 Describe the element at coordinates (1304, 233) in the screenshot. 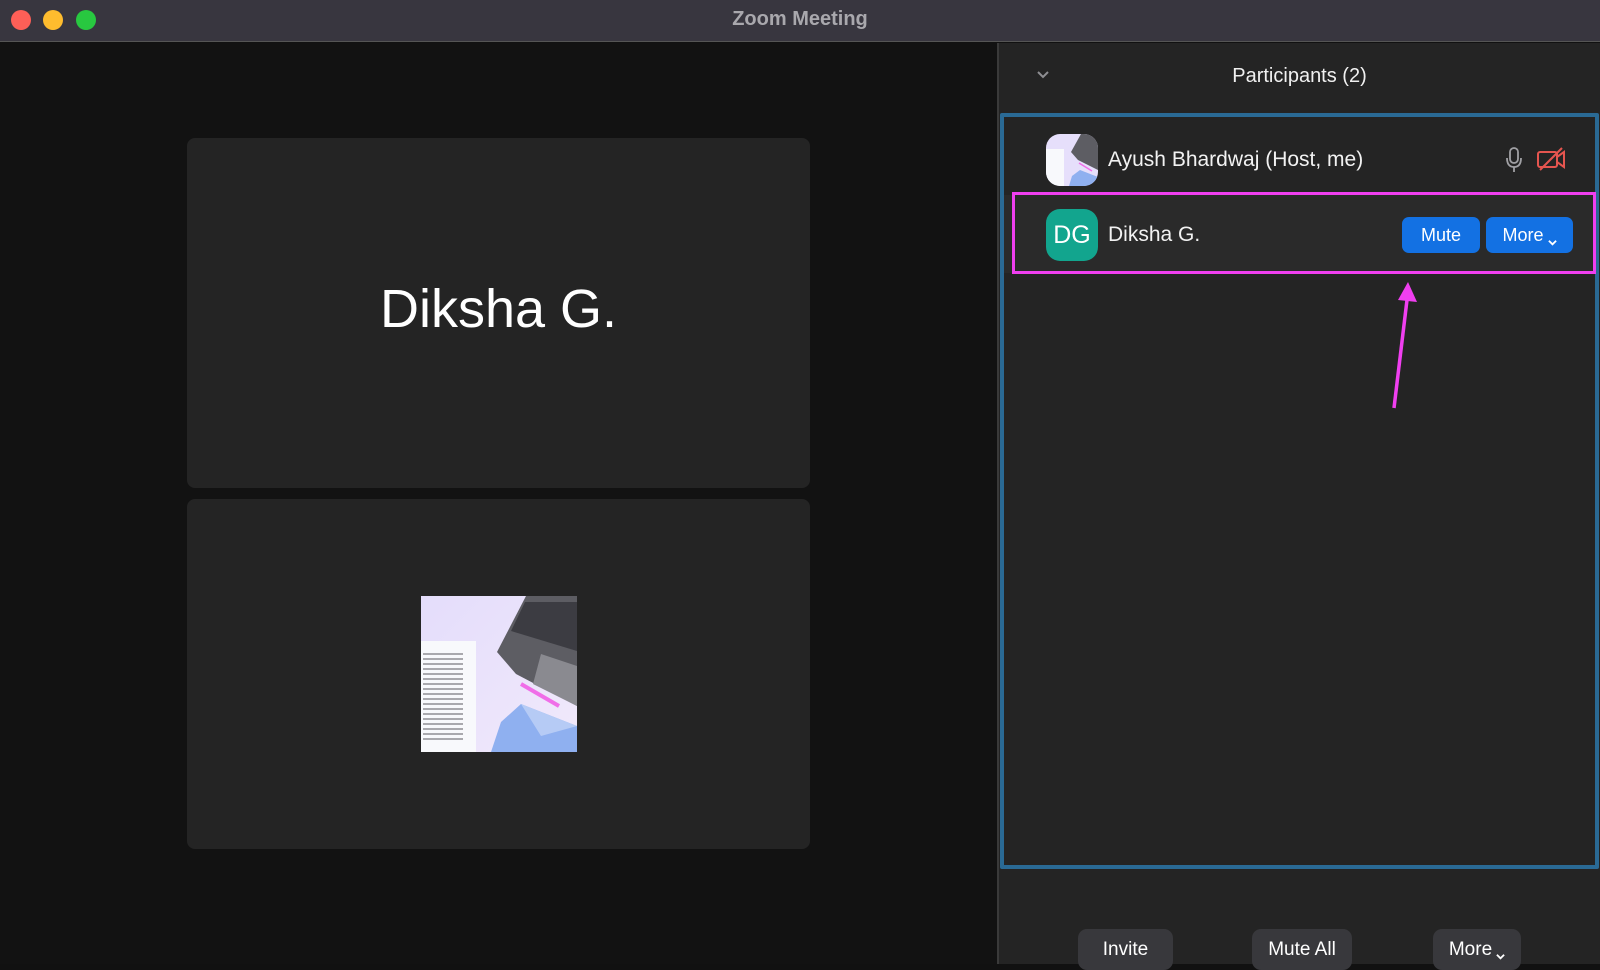

I see `highlight-box-annotation` at that location.